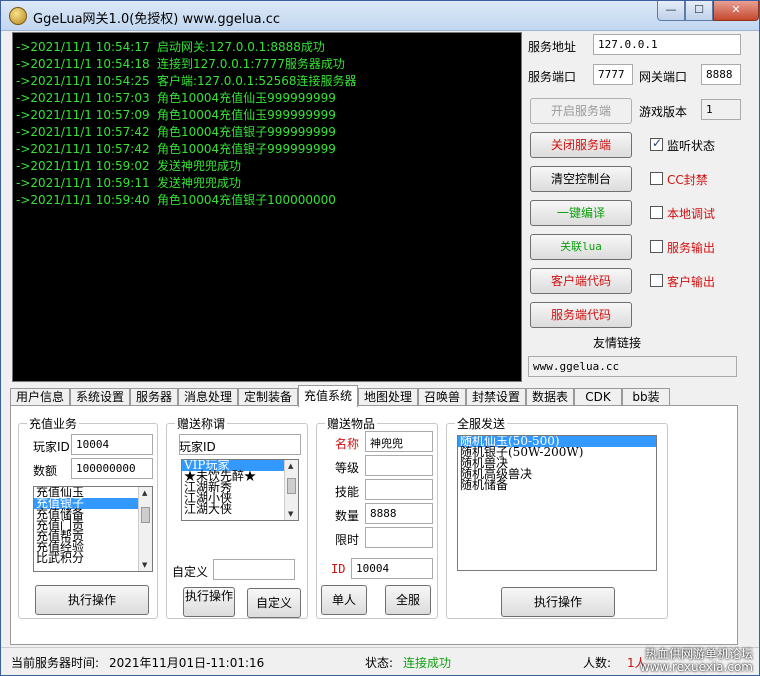 The image size is (760, 676). Describe the element at coordinates (18, 16) in the screenshot. I see `app-logo-icon` at that location.